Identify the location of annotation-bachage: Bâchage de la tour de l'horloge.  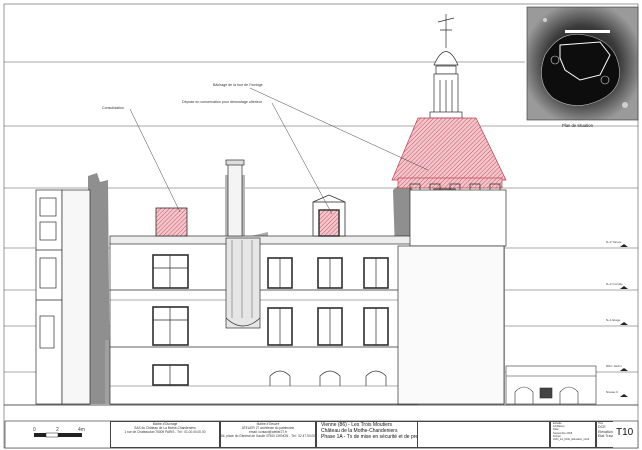
(238, 85).